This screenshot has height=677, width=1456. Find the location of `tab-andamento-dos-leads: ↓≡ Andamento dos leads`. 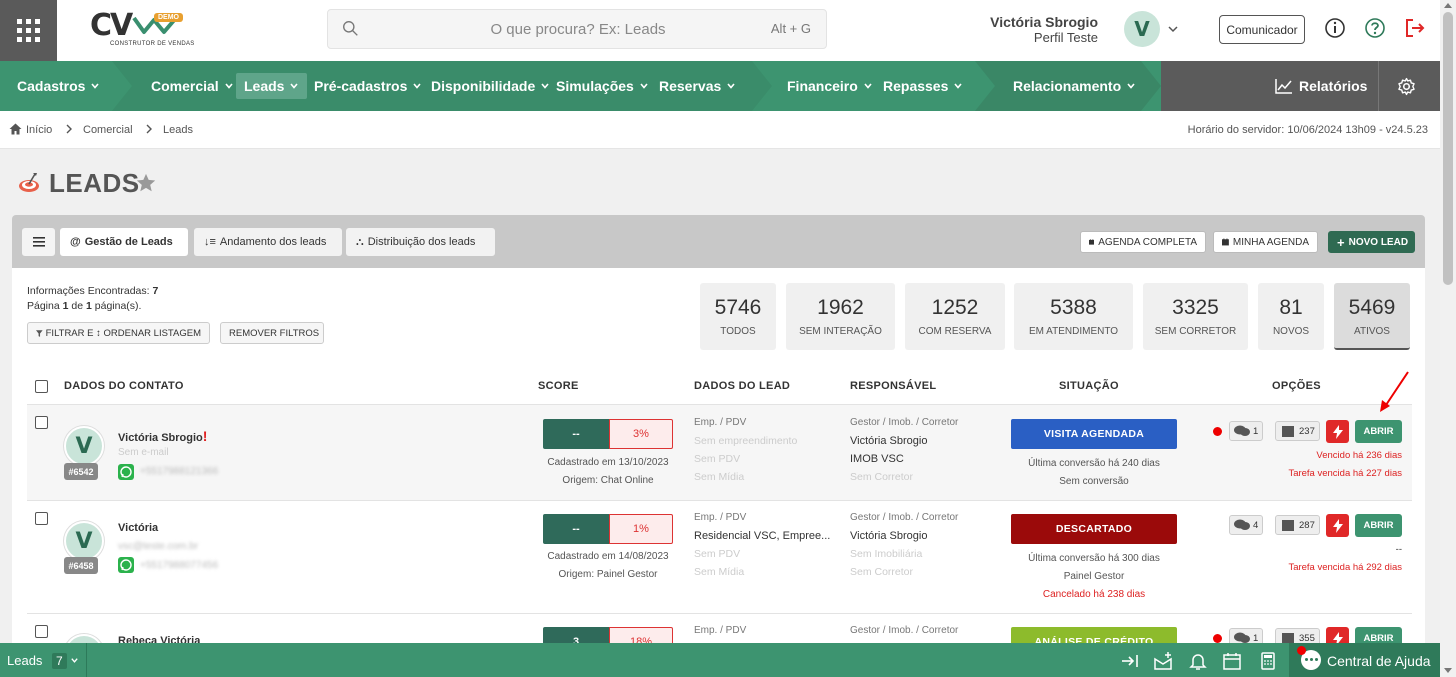

tab-andamento-dos-leads: ↓≡ Andamento dos leads is located at coordinates (268, 242).